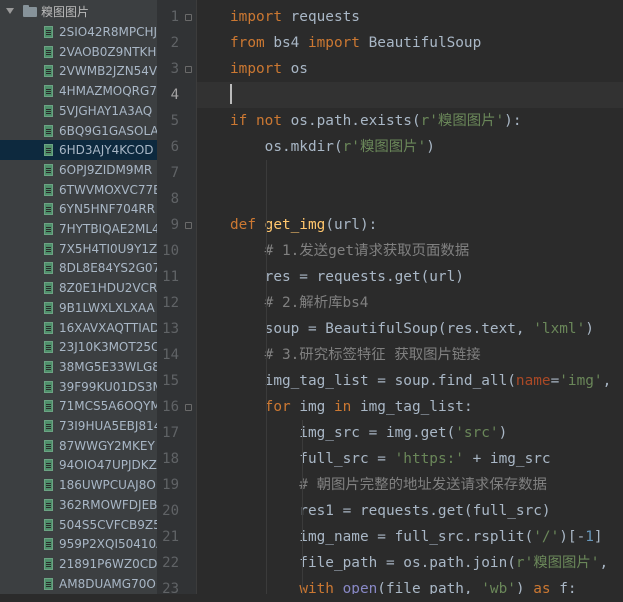 The width and height of the screenshot is (623, 602). What do you see at coordinates (30, 11) in the screenshot?
I see `folder-icon` at bounding box center [30, 11].